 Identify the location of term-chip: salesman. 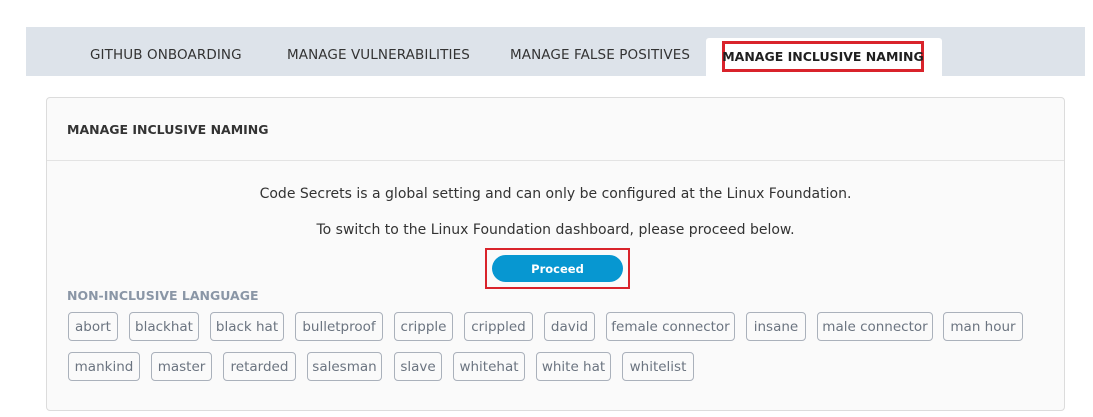
(344, 366).